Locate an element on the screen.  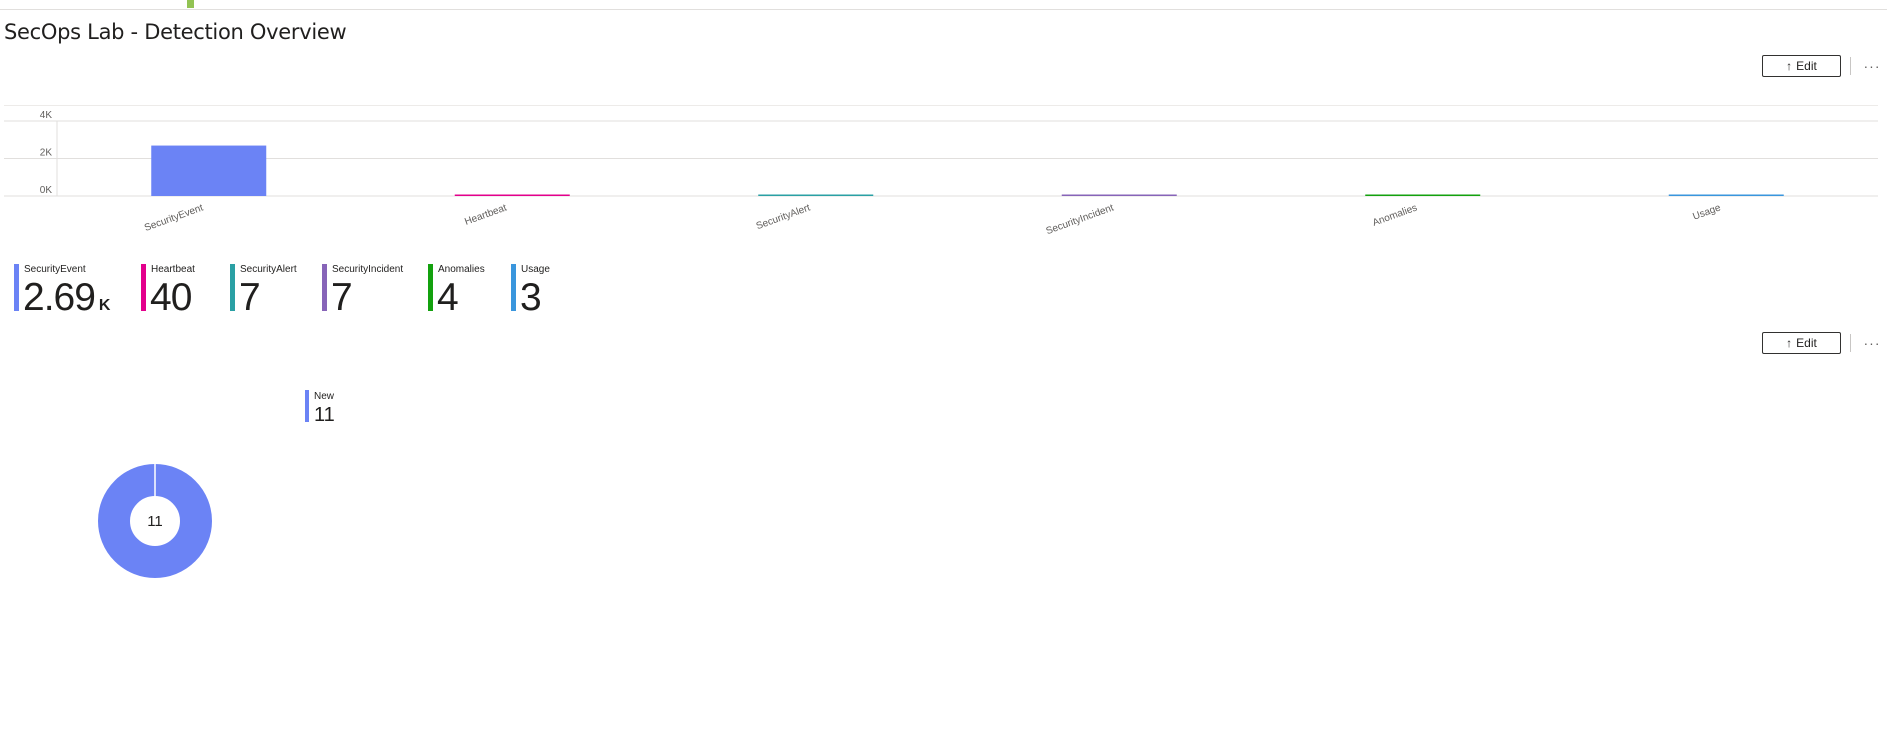
legend-color-bar is located at coordinates (307, 406).